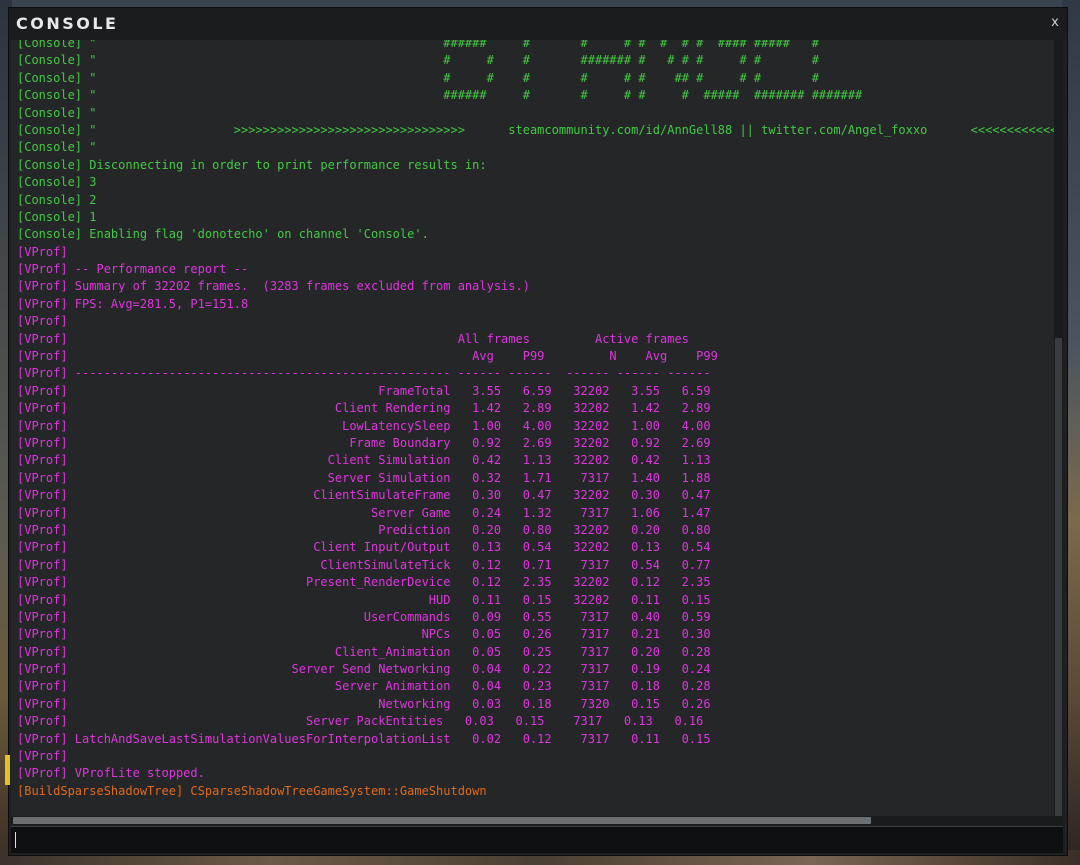 The image size is (1080, 865). Describe the element at coordinates (1055, 24) in the screenshot. I see `close-icon: x` at that location.